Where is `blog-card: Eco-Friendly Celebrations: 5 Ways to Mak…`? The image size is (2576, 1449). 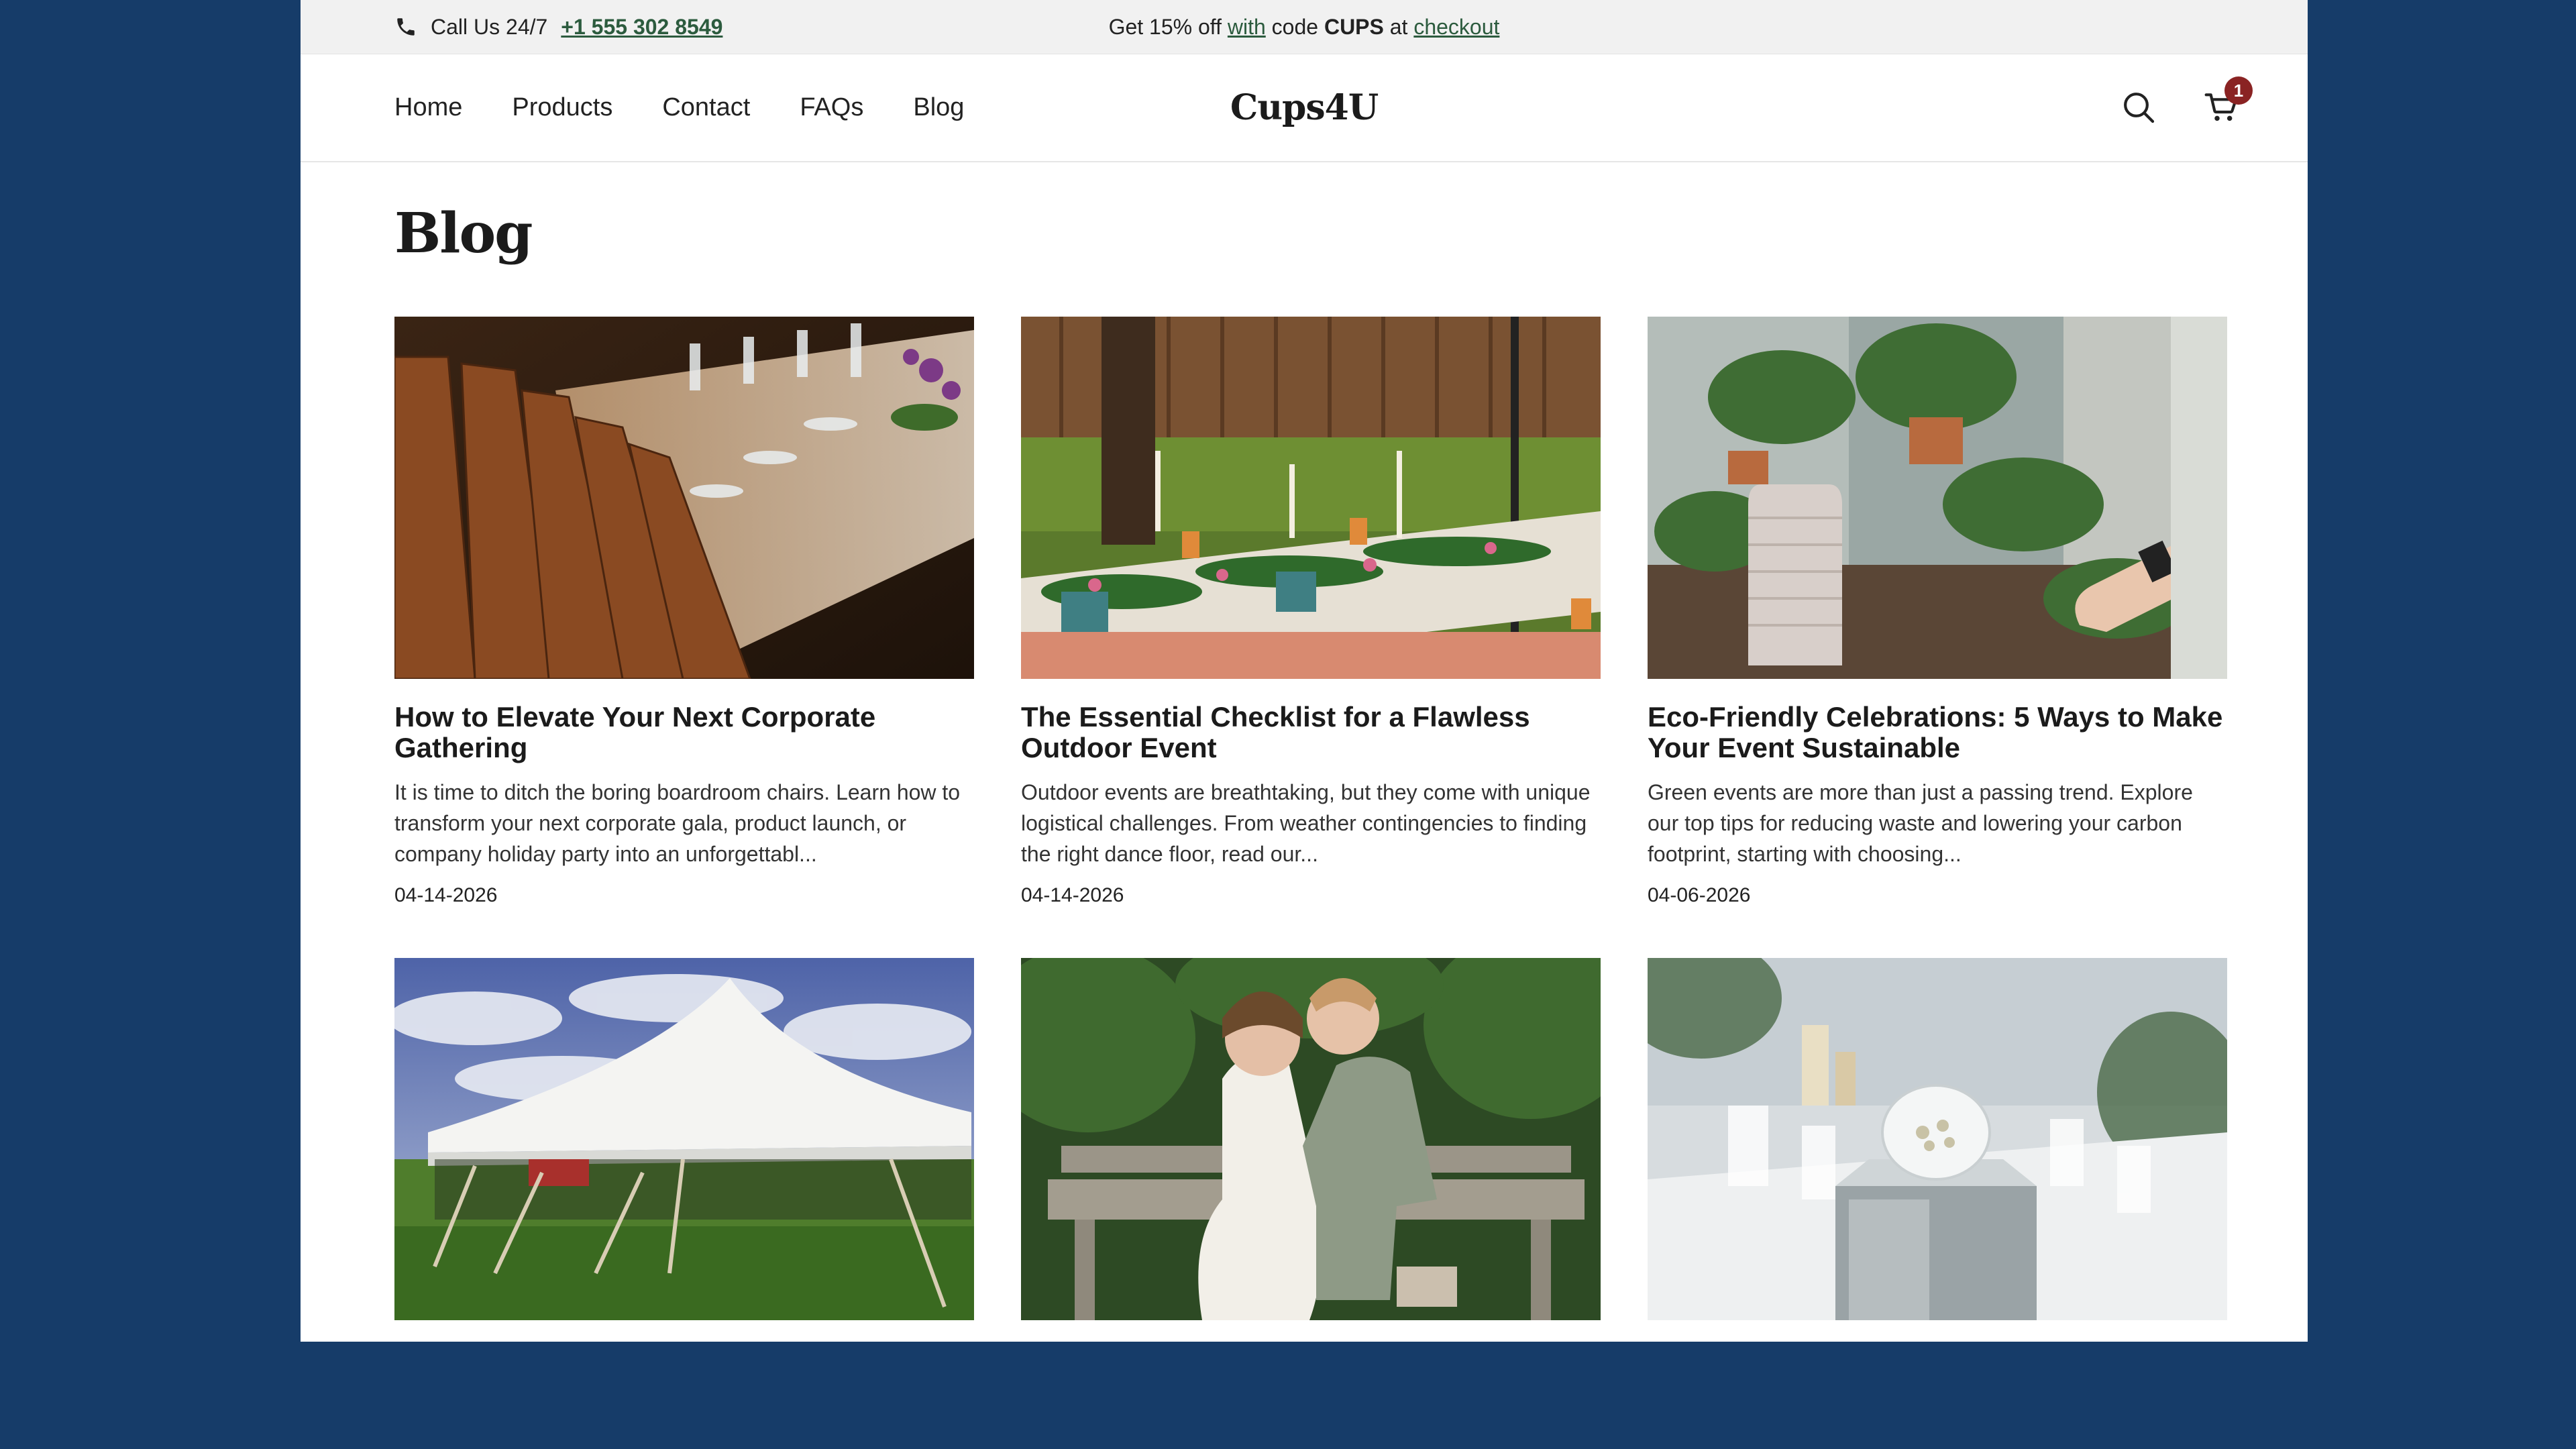
blog-card: Eco-Friendly Celebrations: 5 Ways to Mak… is located at coordinates (1937, 637).